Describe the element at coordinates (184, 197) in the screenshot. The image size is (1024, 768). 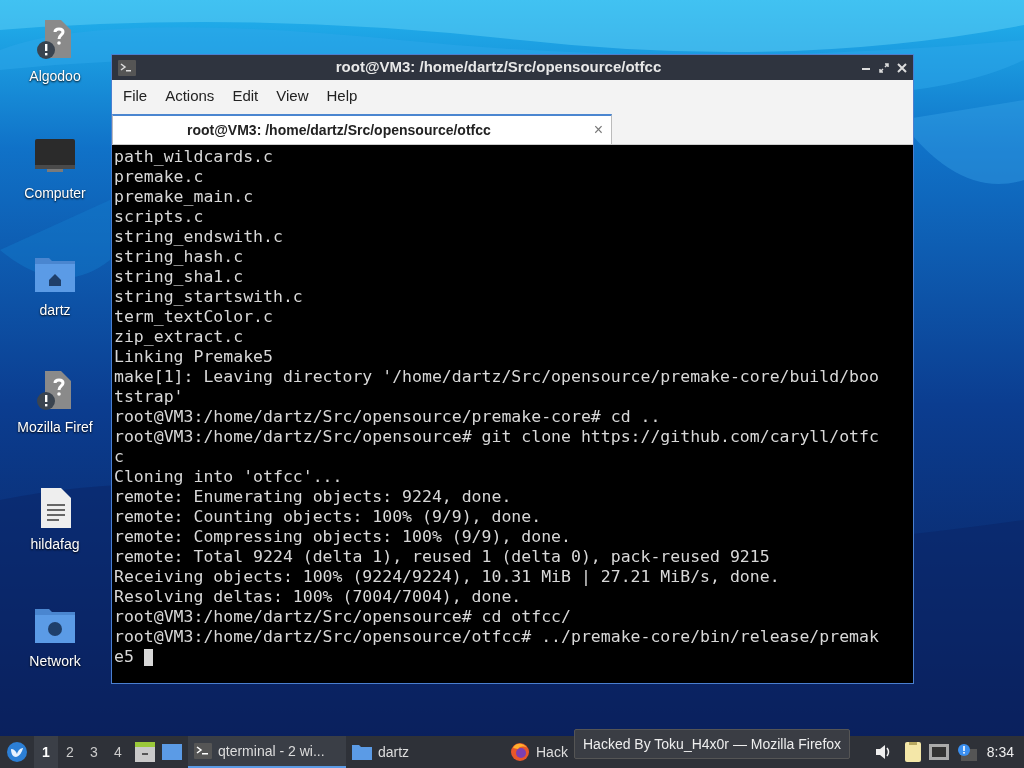
I see `terminal-line: premake_main.c` at that location.